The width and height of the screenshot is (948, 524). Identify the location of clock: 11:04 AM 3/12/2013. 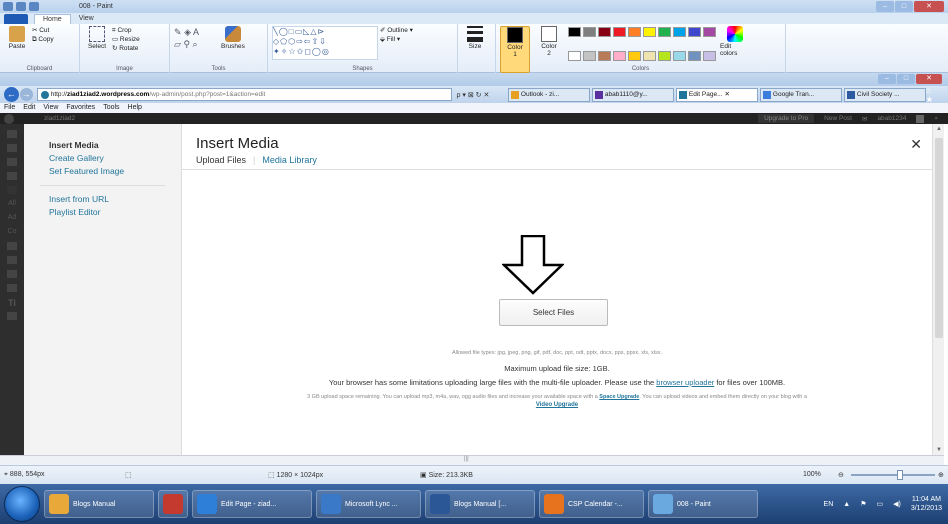
(926, 504).